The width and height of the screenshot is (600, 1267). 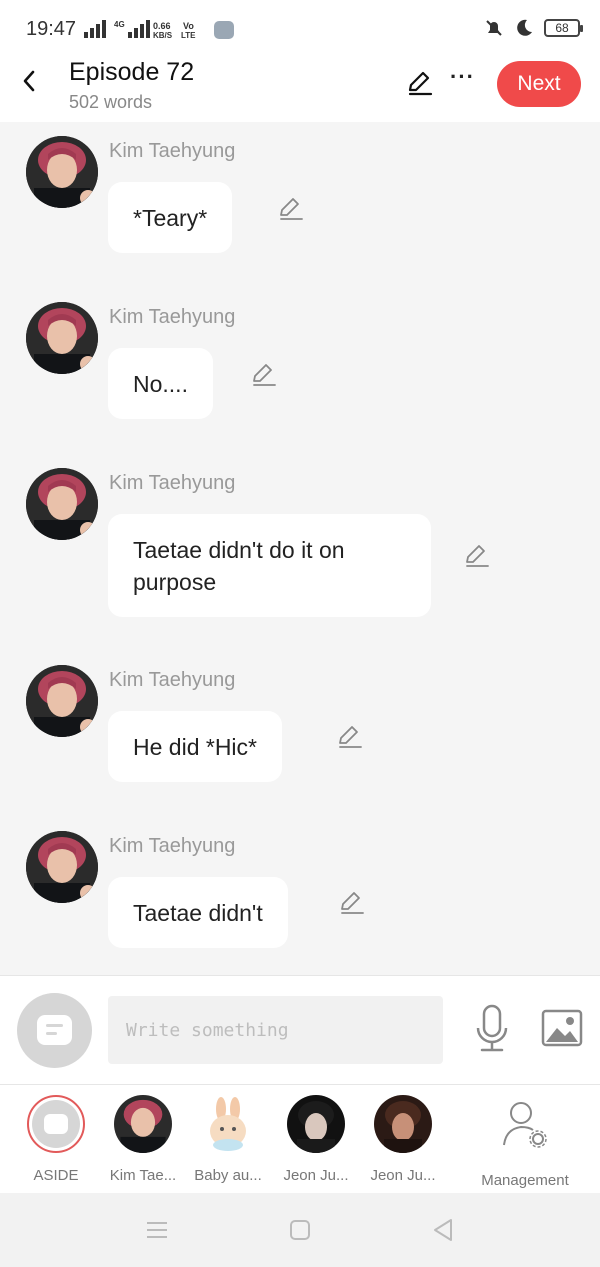 I want to click on pencil-icon, so click(x=419, y=83).